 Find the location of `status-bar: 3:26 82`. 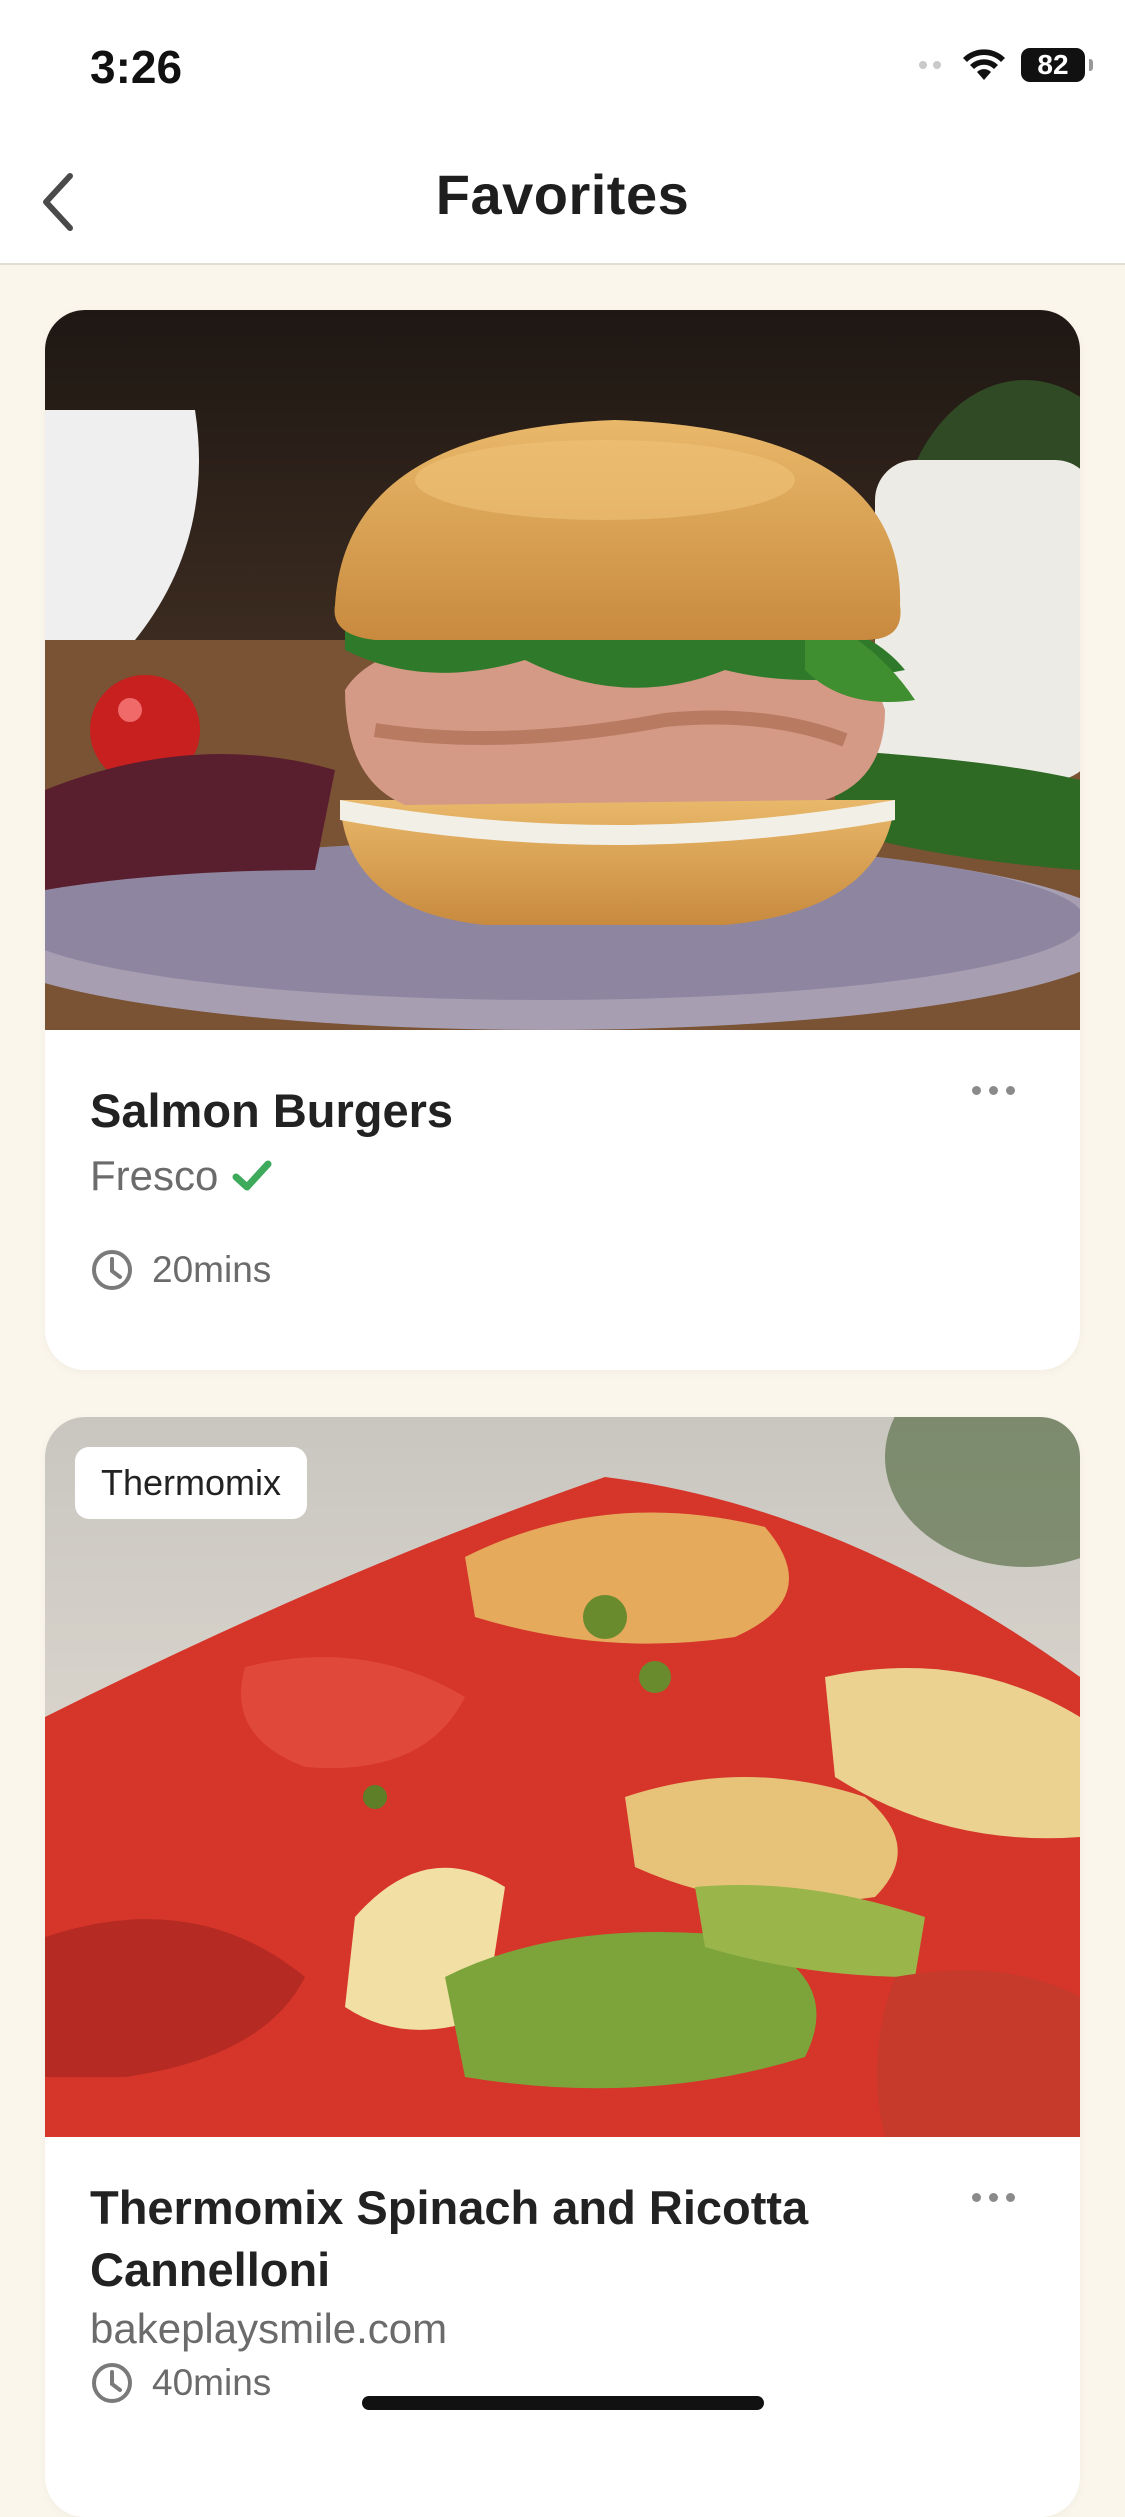

status-bar: 3:26 82 is located at coordinates (562, 70).